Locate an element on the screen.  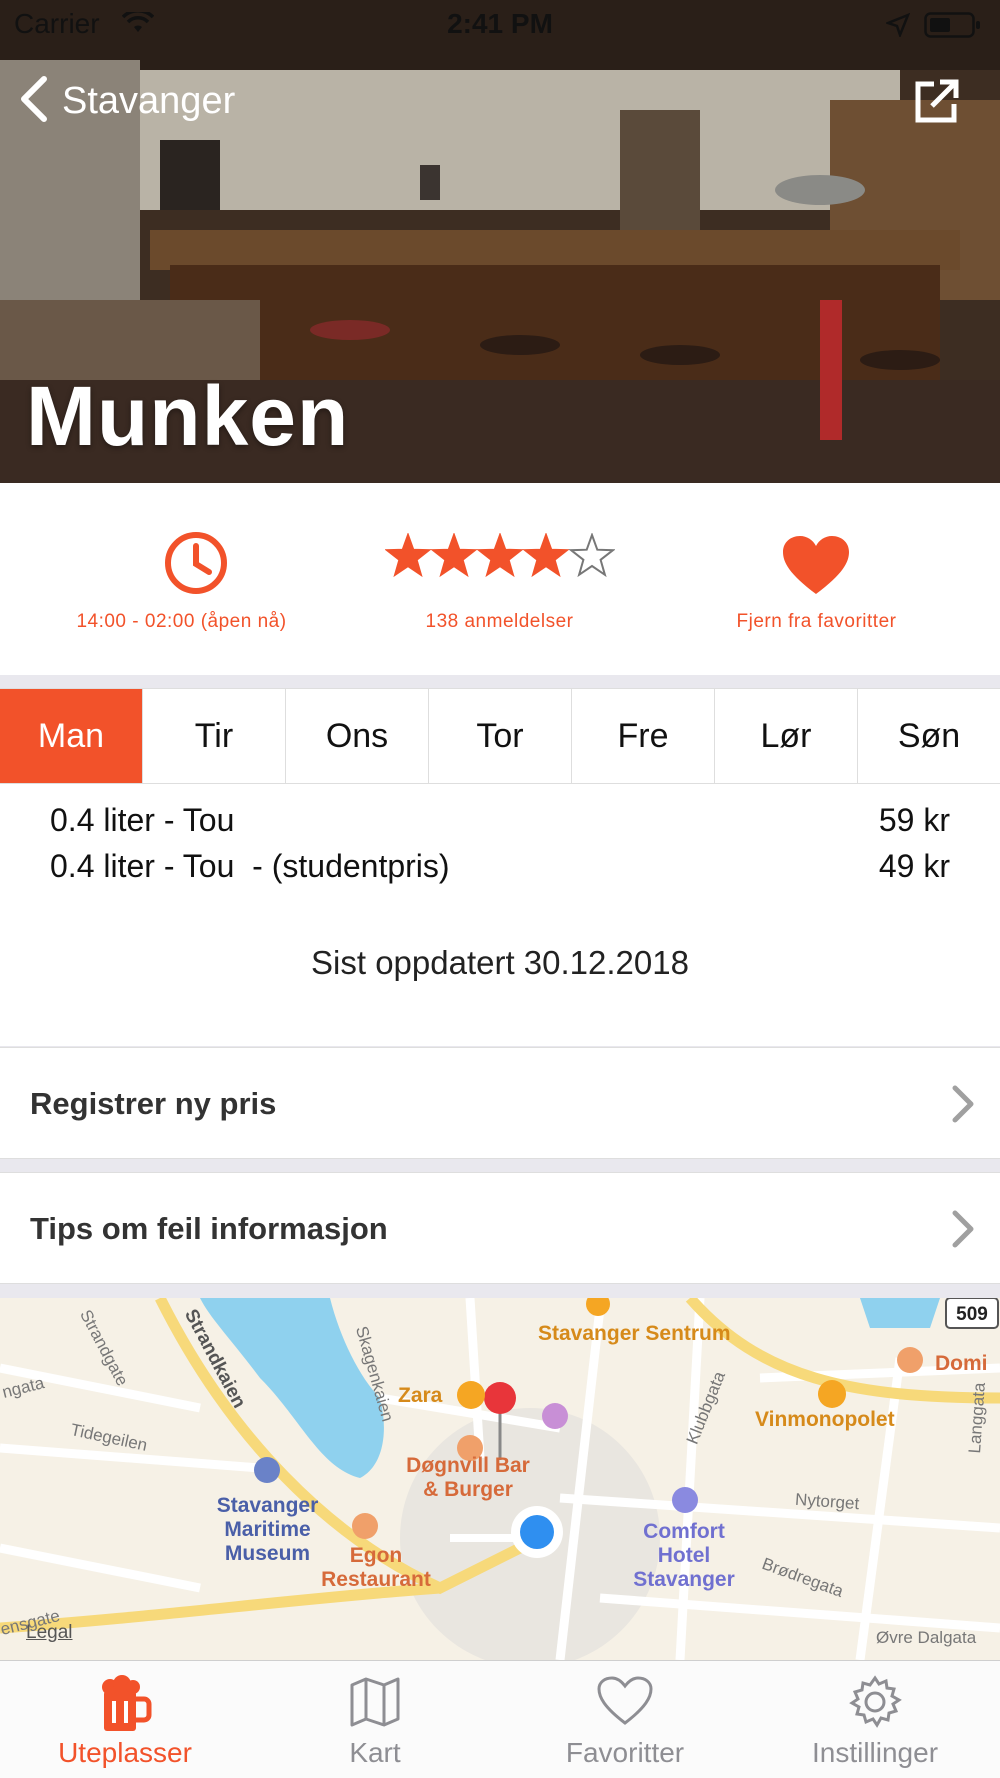
heart-outline-icon is located at coordinates (625, 1703).